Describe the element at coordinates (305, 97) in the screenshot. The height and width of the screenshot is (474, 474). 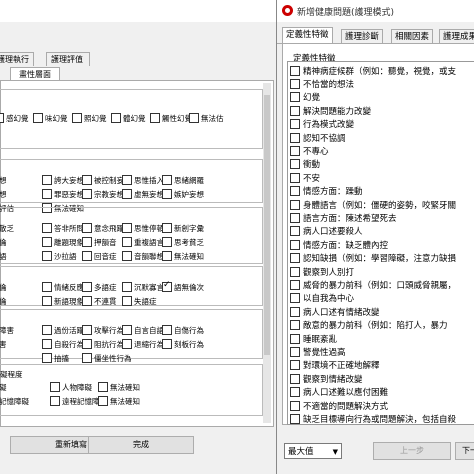
I see `characteristic-item: 幻覺` at that location.